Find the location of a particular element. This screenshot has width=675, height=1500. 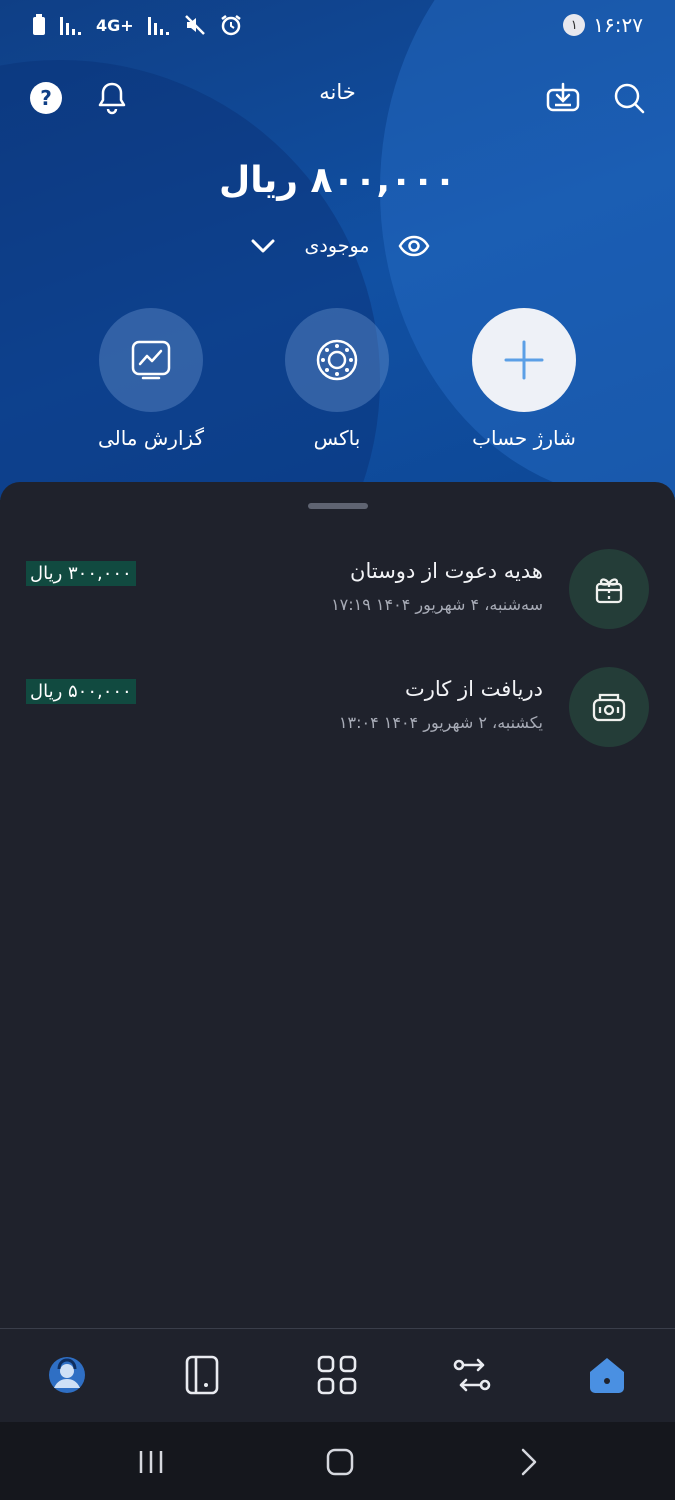

transaction-title: دریافت از کارت is located at coordinates (473, 689).